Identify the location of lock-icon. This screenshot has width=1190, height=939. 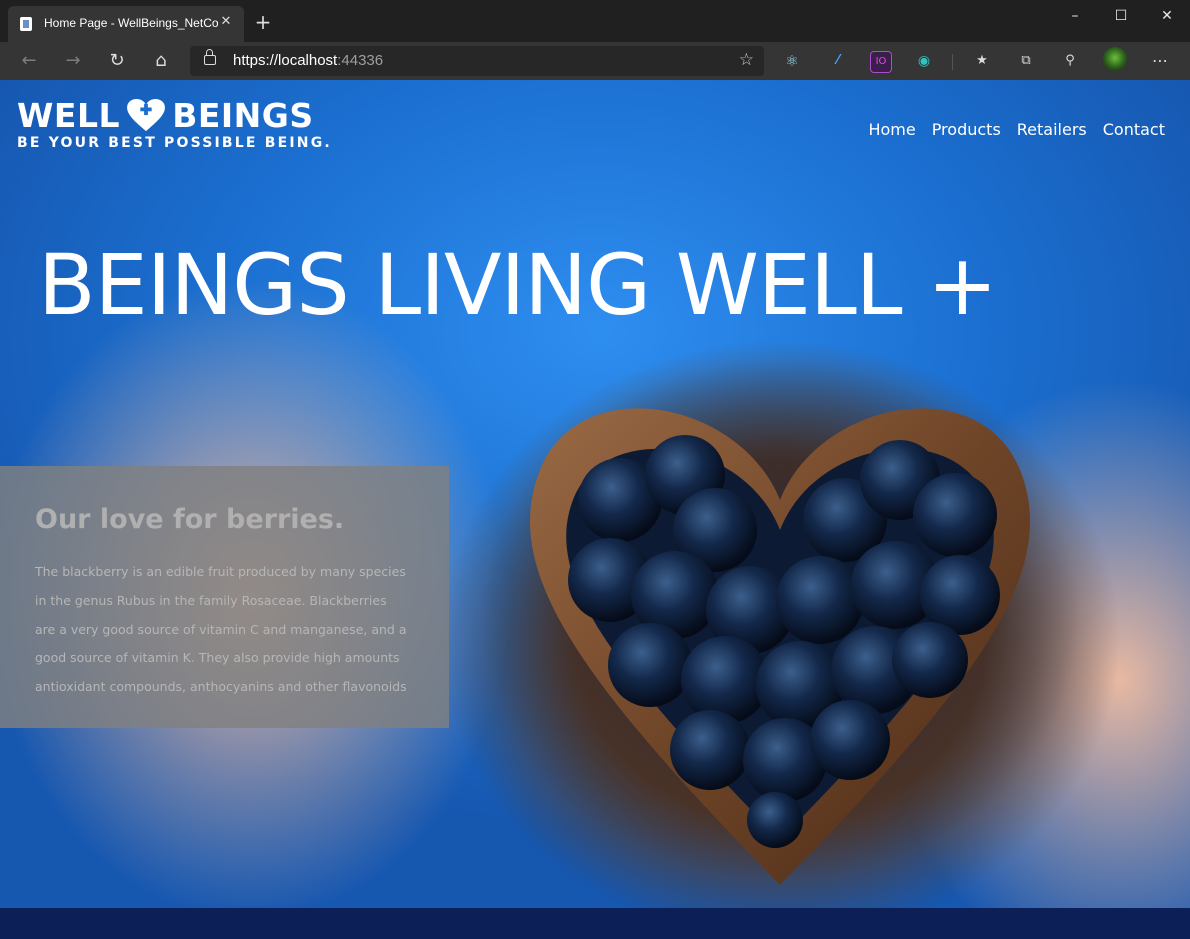
(210, 57).